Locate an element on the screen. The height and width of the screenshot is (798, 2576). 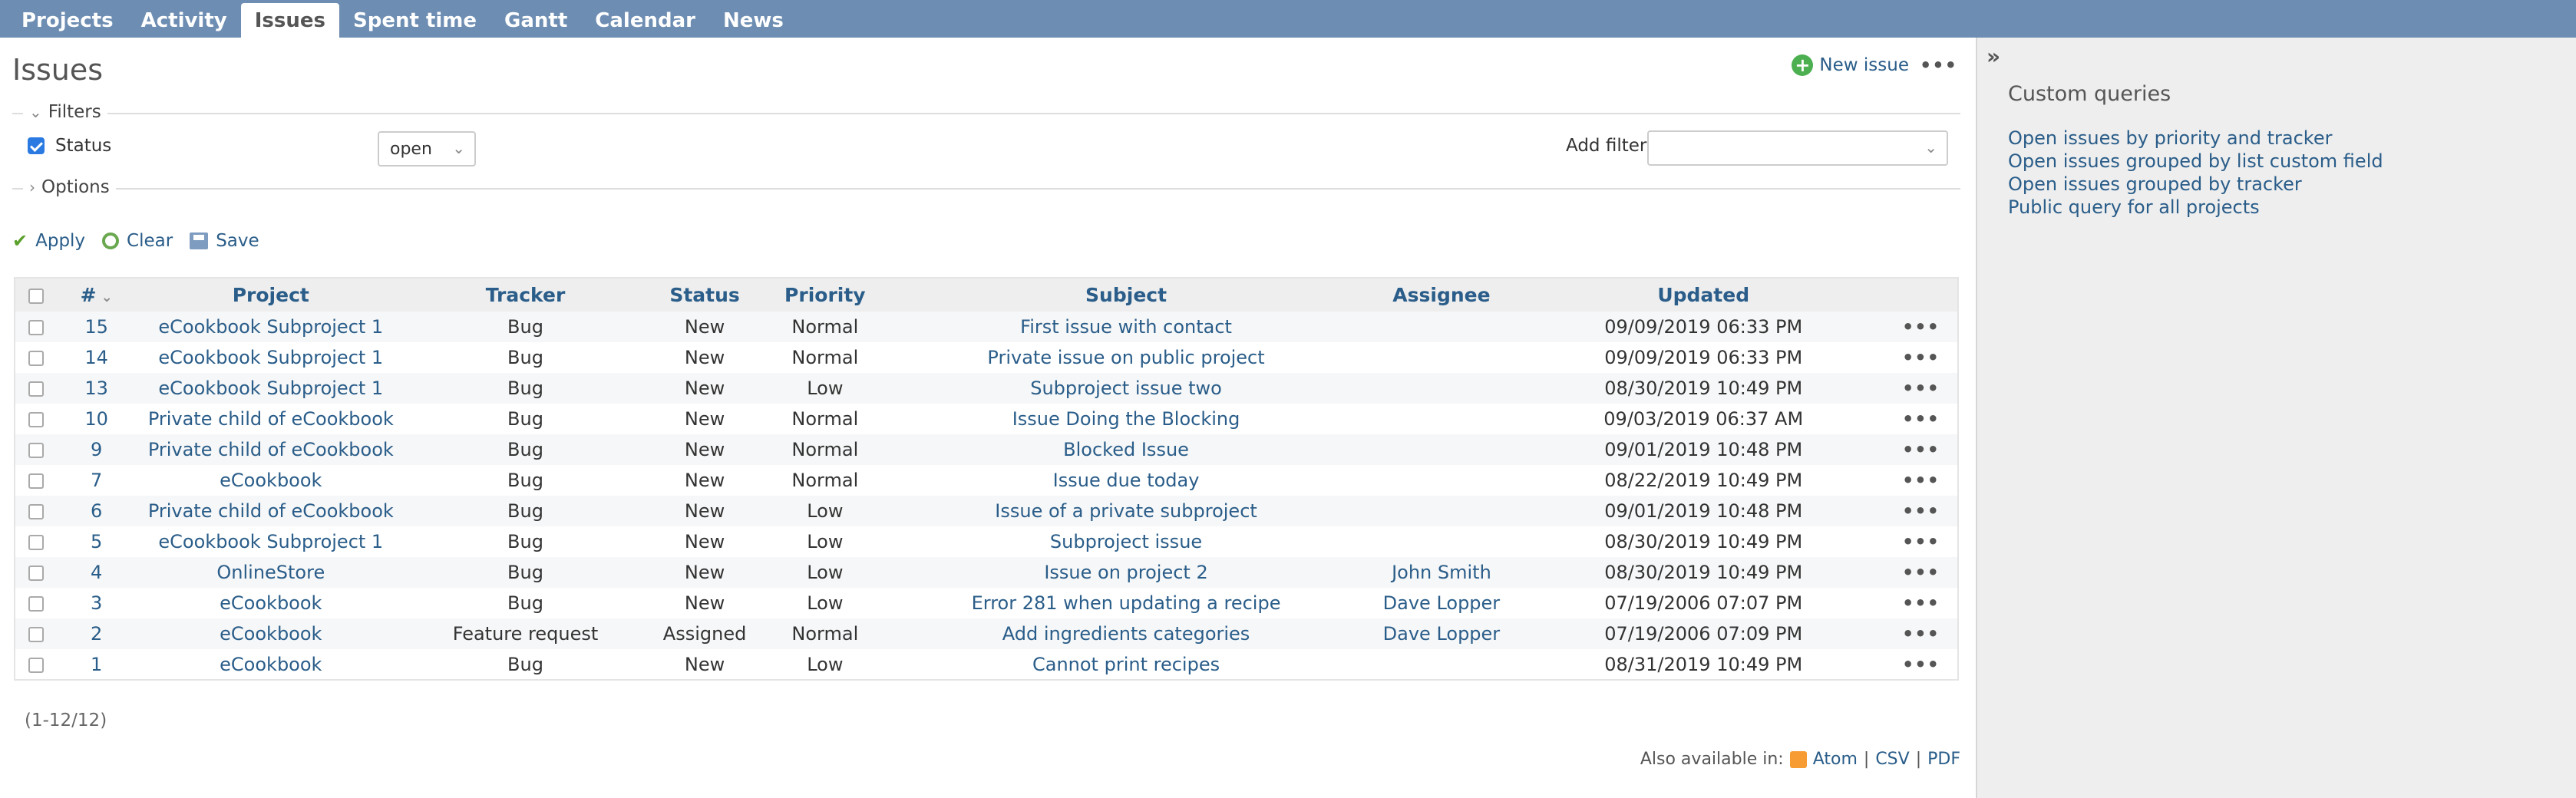
clear-button: Clear is located at coordinates (137, 241).